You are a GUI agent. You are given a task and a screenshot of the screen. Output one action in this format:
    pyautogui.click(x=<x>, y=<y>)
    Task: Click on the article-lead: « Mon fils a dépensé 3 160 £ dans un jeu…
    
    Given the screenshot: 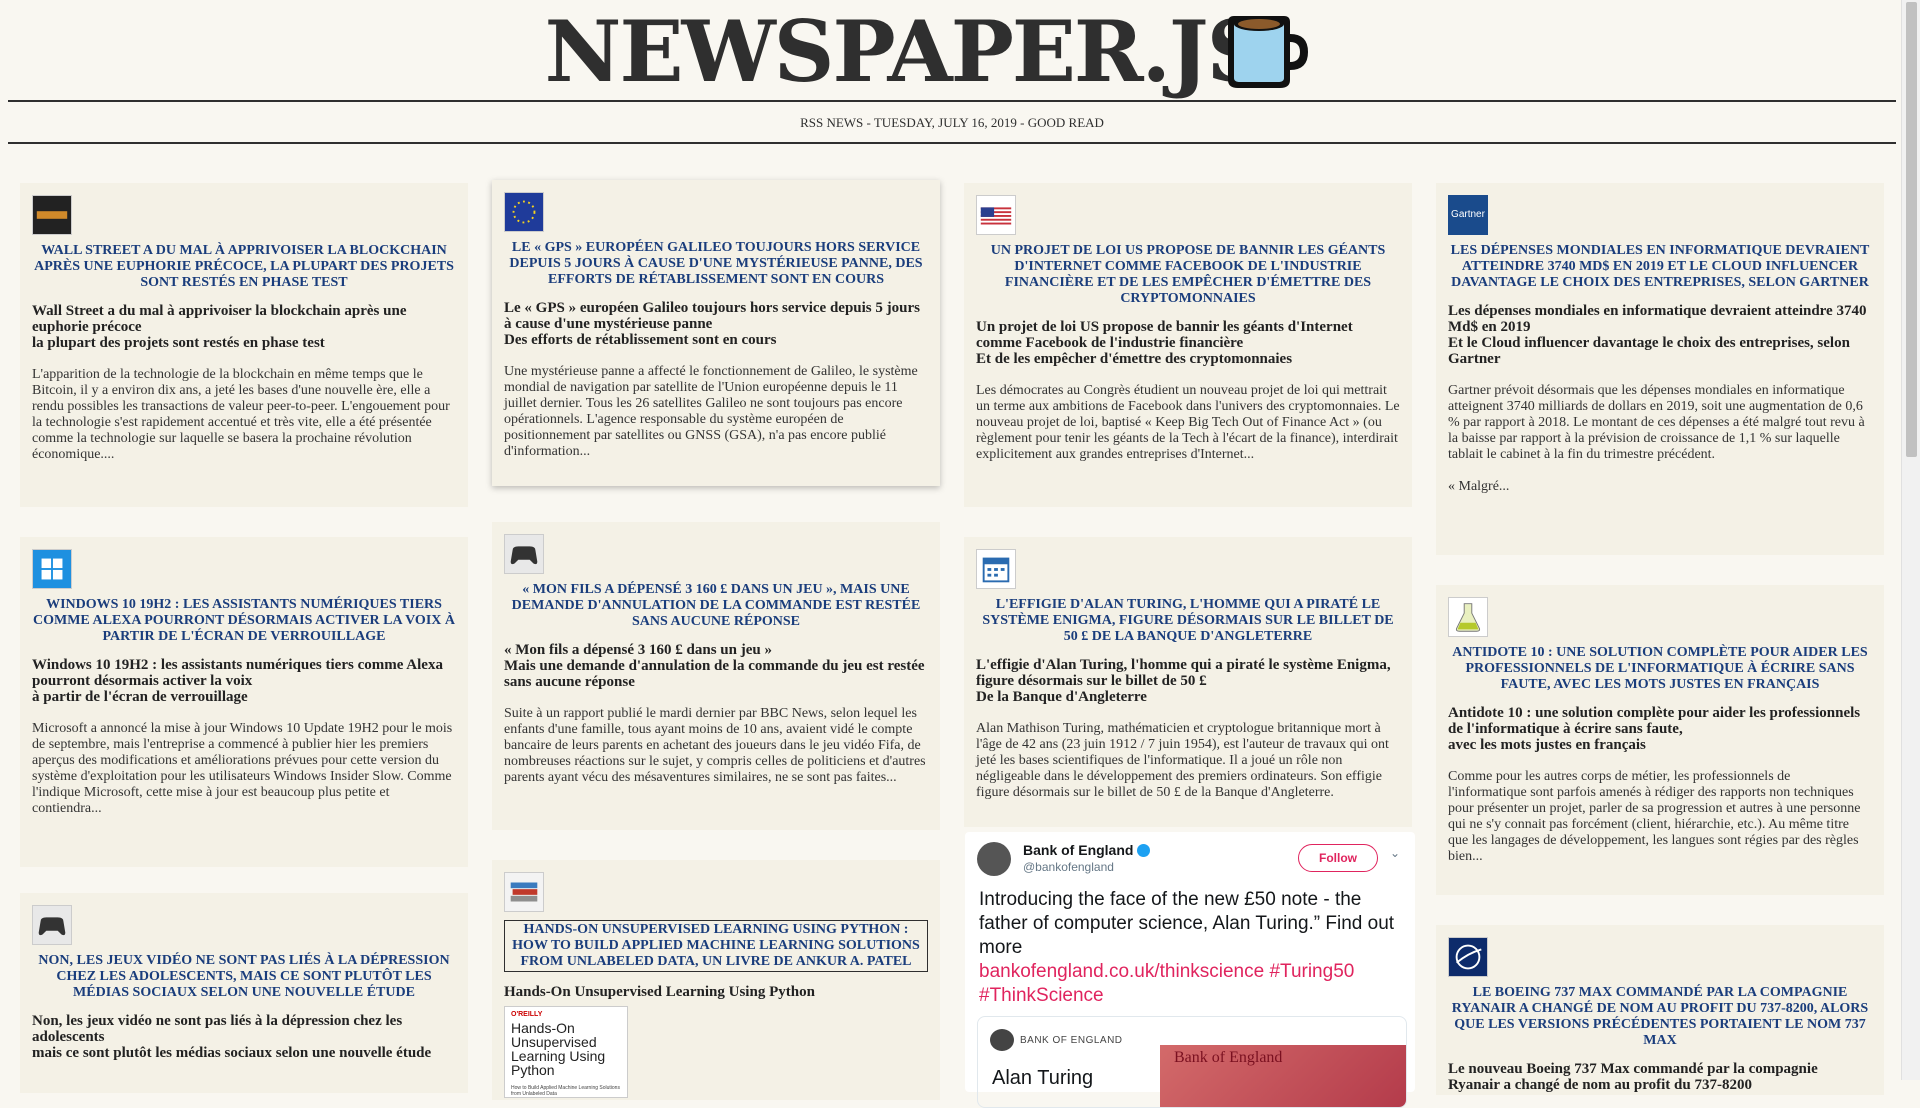 What is the action you would take?
    pyautogui.click(x=714, y=666)
    